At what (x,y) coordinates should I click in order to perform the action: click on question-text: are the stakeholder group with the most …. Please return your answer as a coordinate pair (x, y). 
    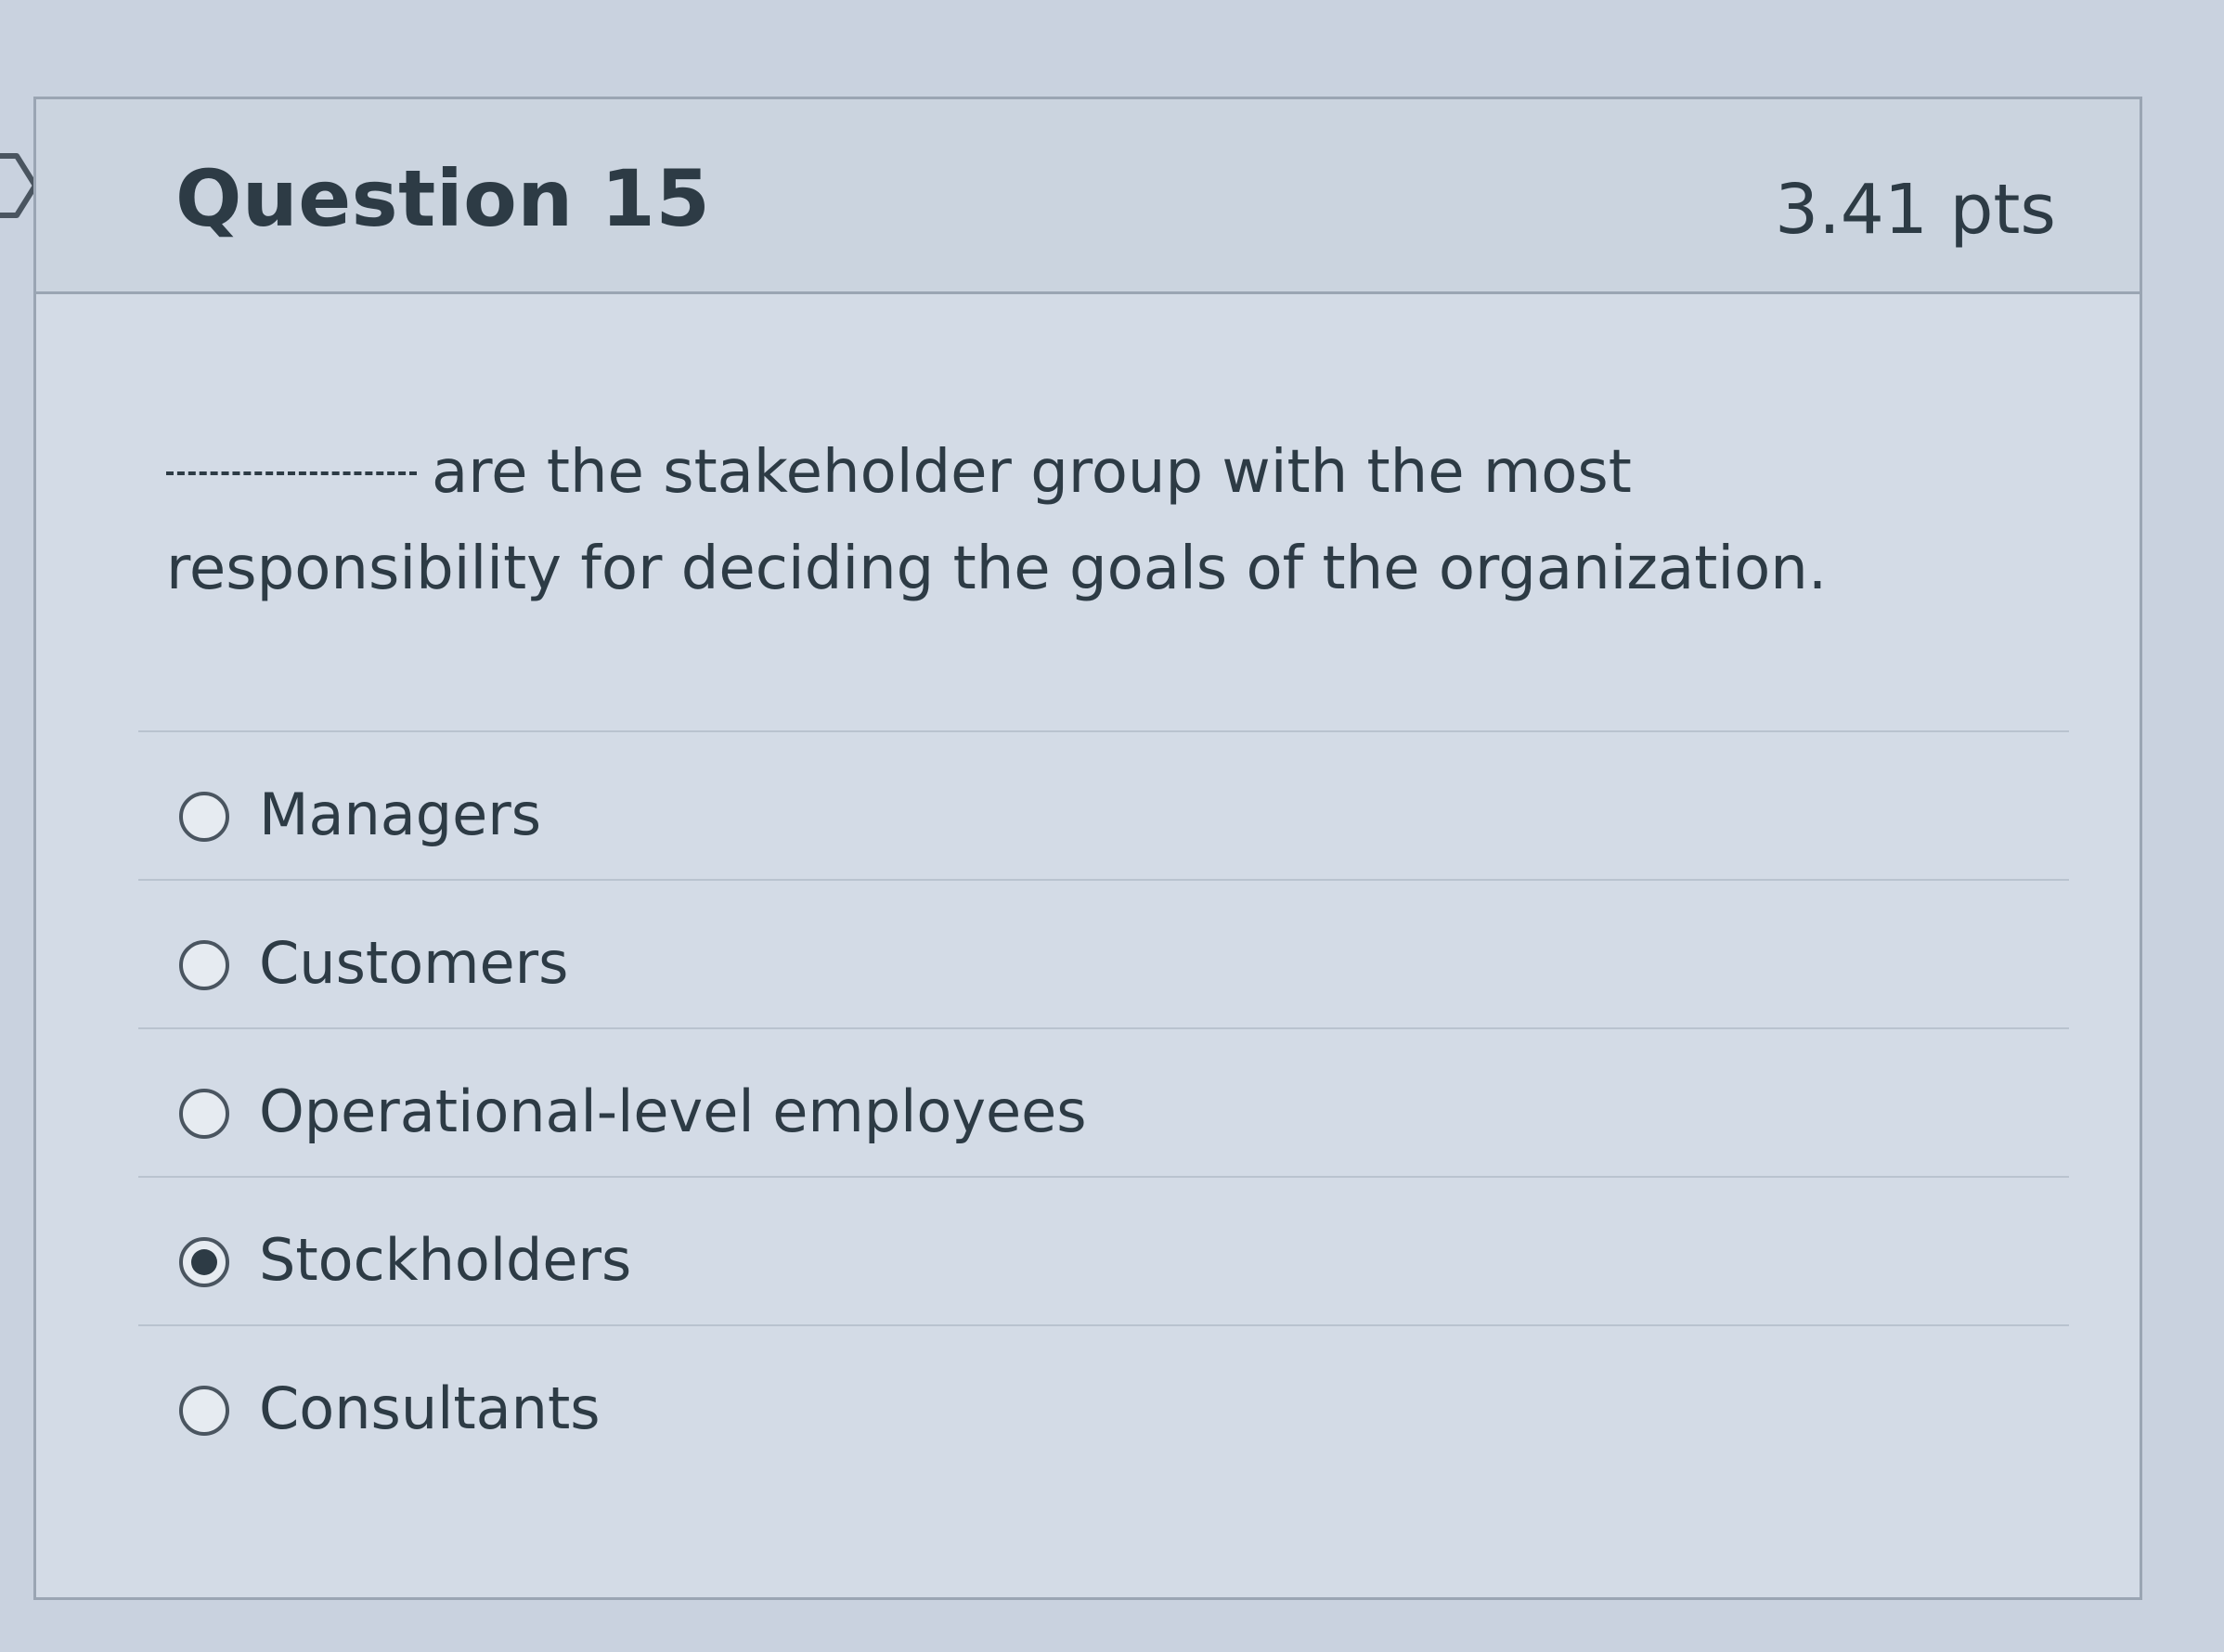
    Looking at the image, I should click on (1048, 520).